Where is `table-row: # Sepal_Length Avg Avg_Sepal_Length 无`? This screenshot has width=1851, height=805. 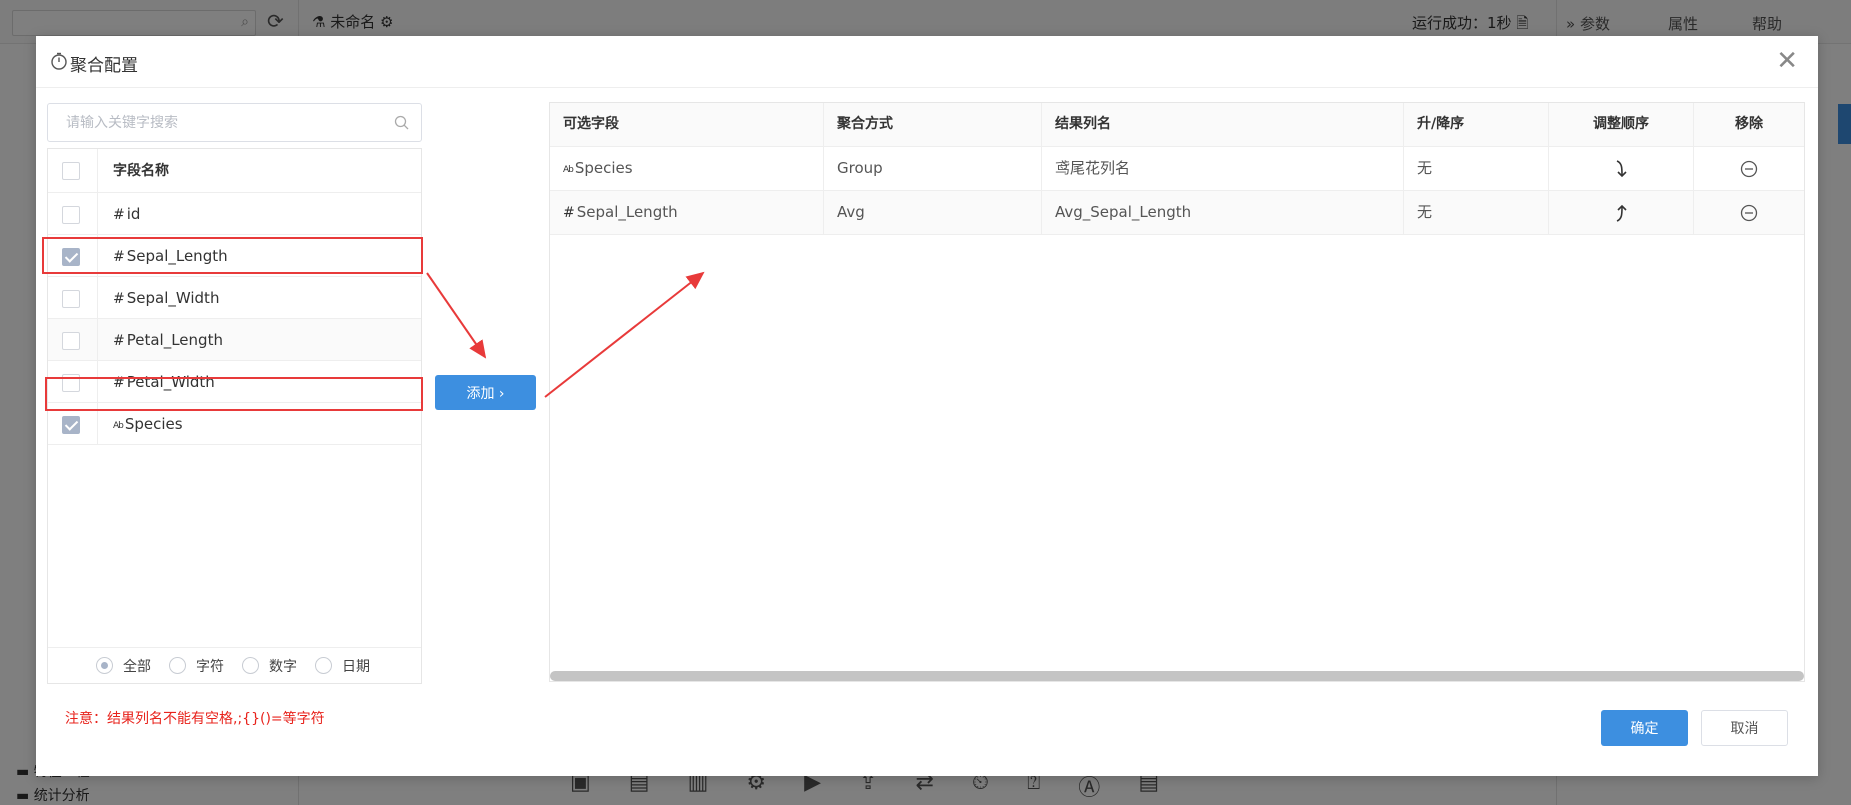
table-row: # Sepal_Length Avg Avg_Sepal_Length 无 is located at coordinates (1177, 213).